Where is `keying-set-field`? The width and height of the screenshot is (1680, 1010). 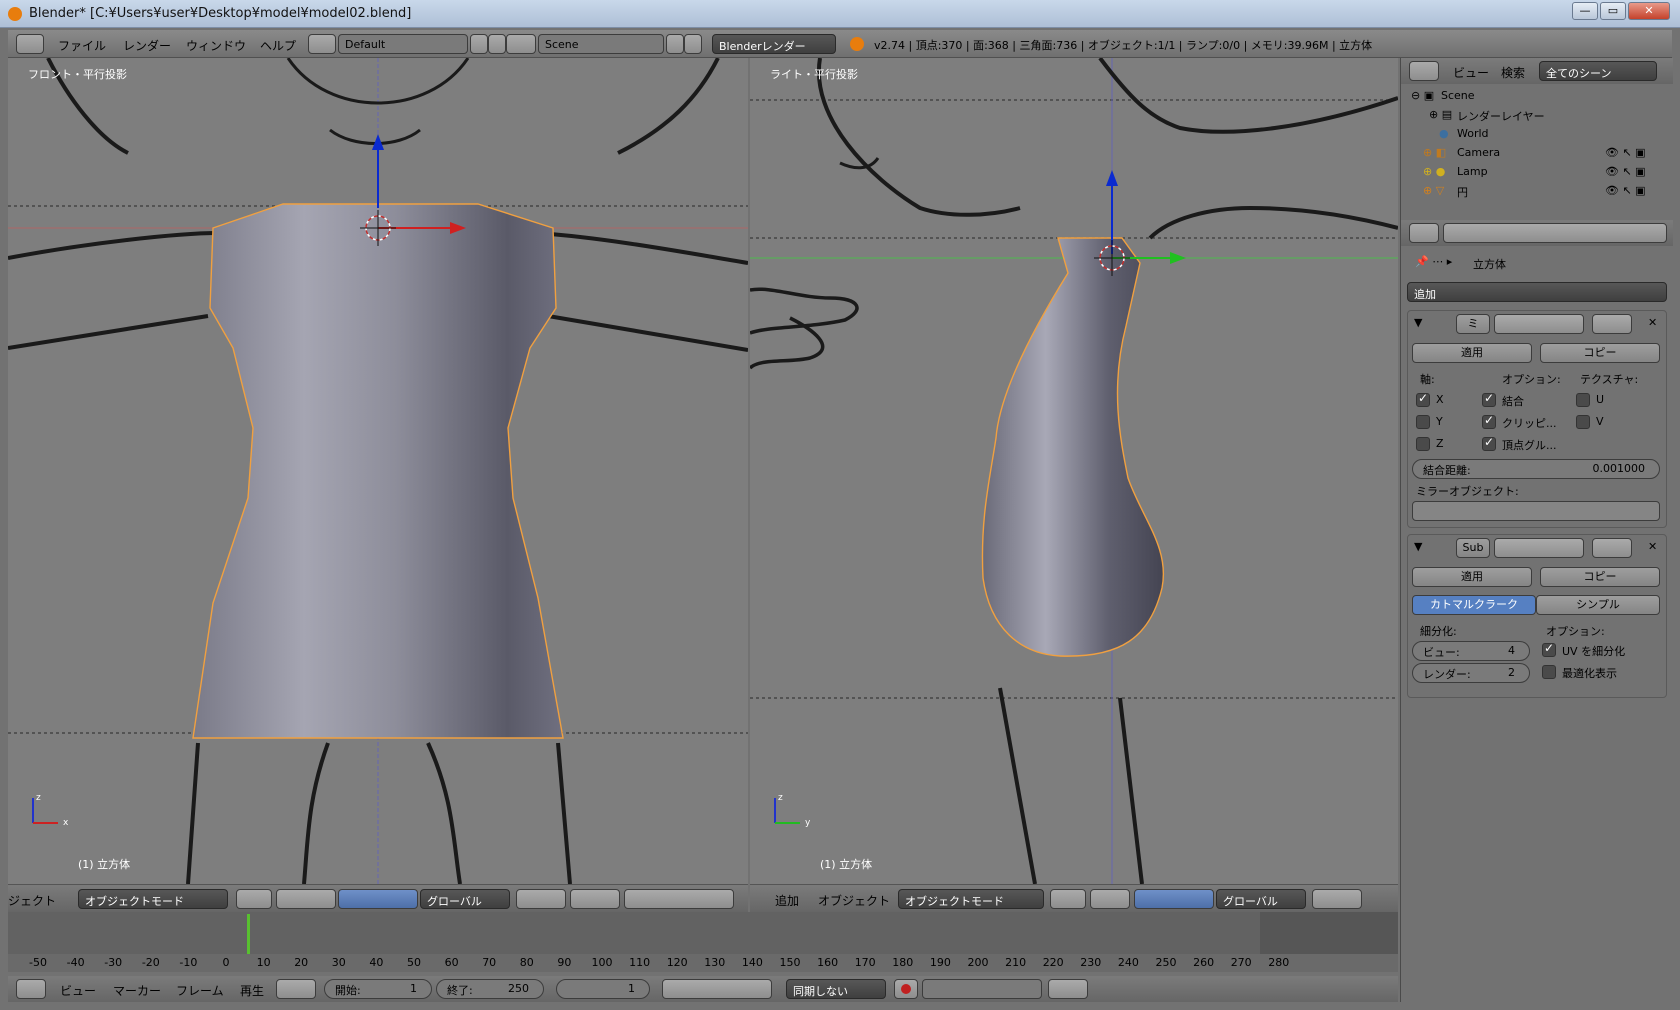 keying-set-field is located at coordinates (982, 989).